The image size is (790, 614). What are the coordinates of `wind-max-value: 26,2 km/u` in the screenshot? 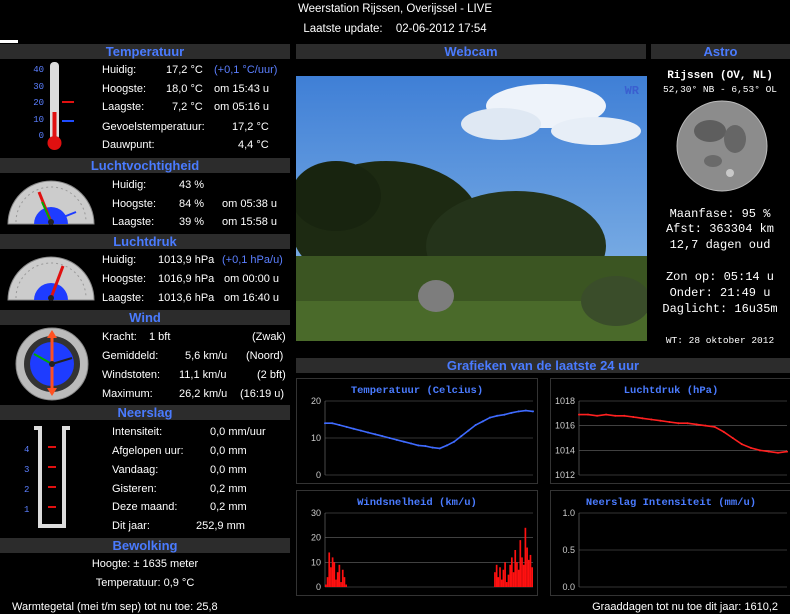 It's located at (203, 394).